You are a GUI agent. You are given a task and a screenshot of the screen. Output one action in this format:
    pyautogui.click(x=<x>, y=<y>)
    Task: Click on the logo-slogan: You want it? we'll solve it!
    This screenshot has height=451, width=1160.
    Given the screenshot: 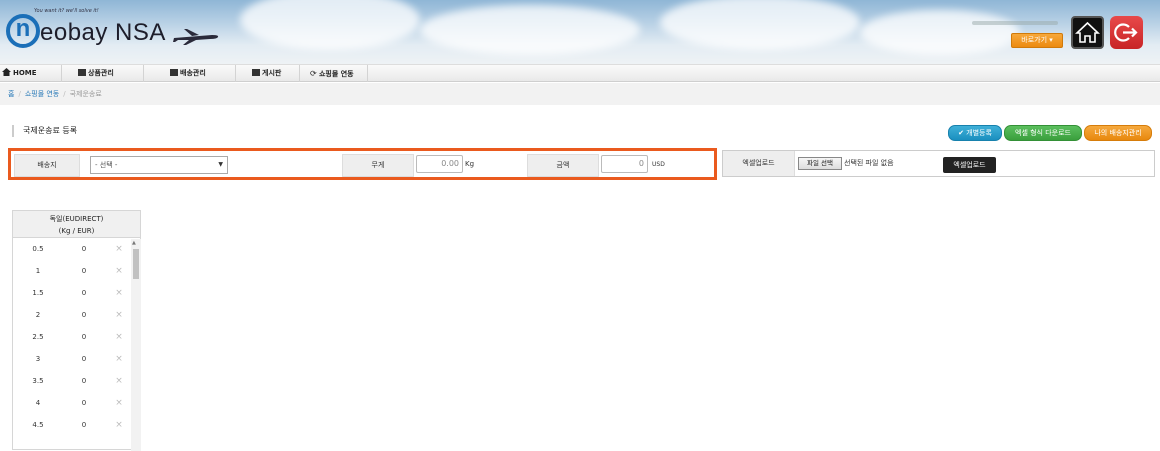 What is the action you would take?
    pyautogui.click(x=66, y=11)
    